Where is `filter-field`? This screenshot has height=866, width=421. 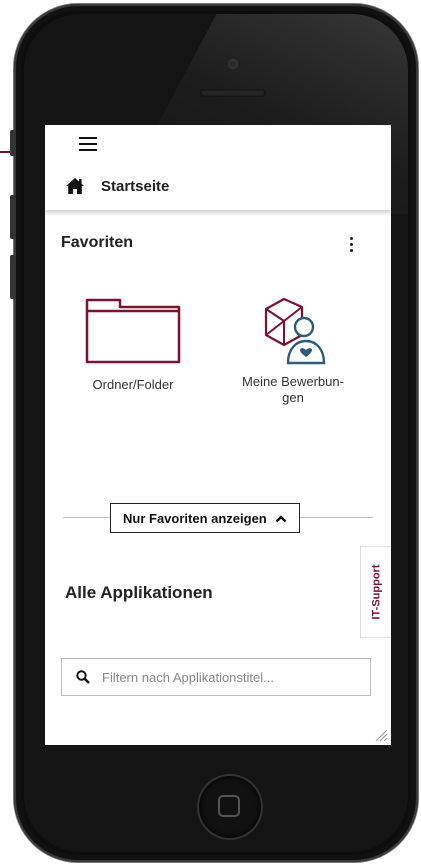 filter-field is located at coordinates (216, 677).